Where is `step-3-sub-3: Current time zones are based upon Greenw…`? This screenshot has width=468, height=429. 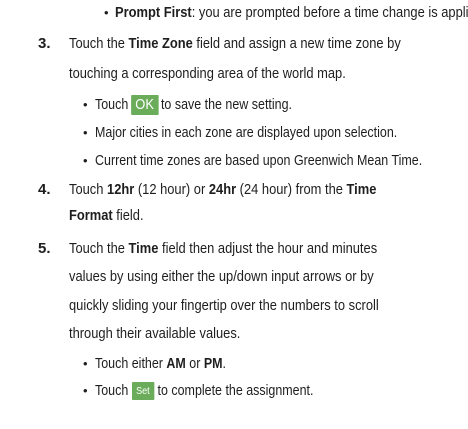 step-3-sub-3: Current time zones are based upon Greenw… is located at coordinates (259, 161).